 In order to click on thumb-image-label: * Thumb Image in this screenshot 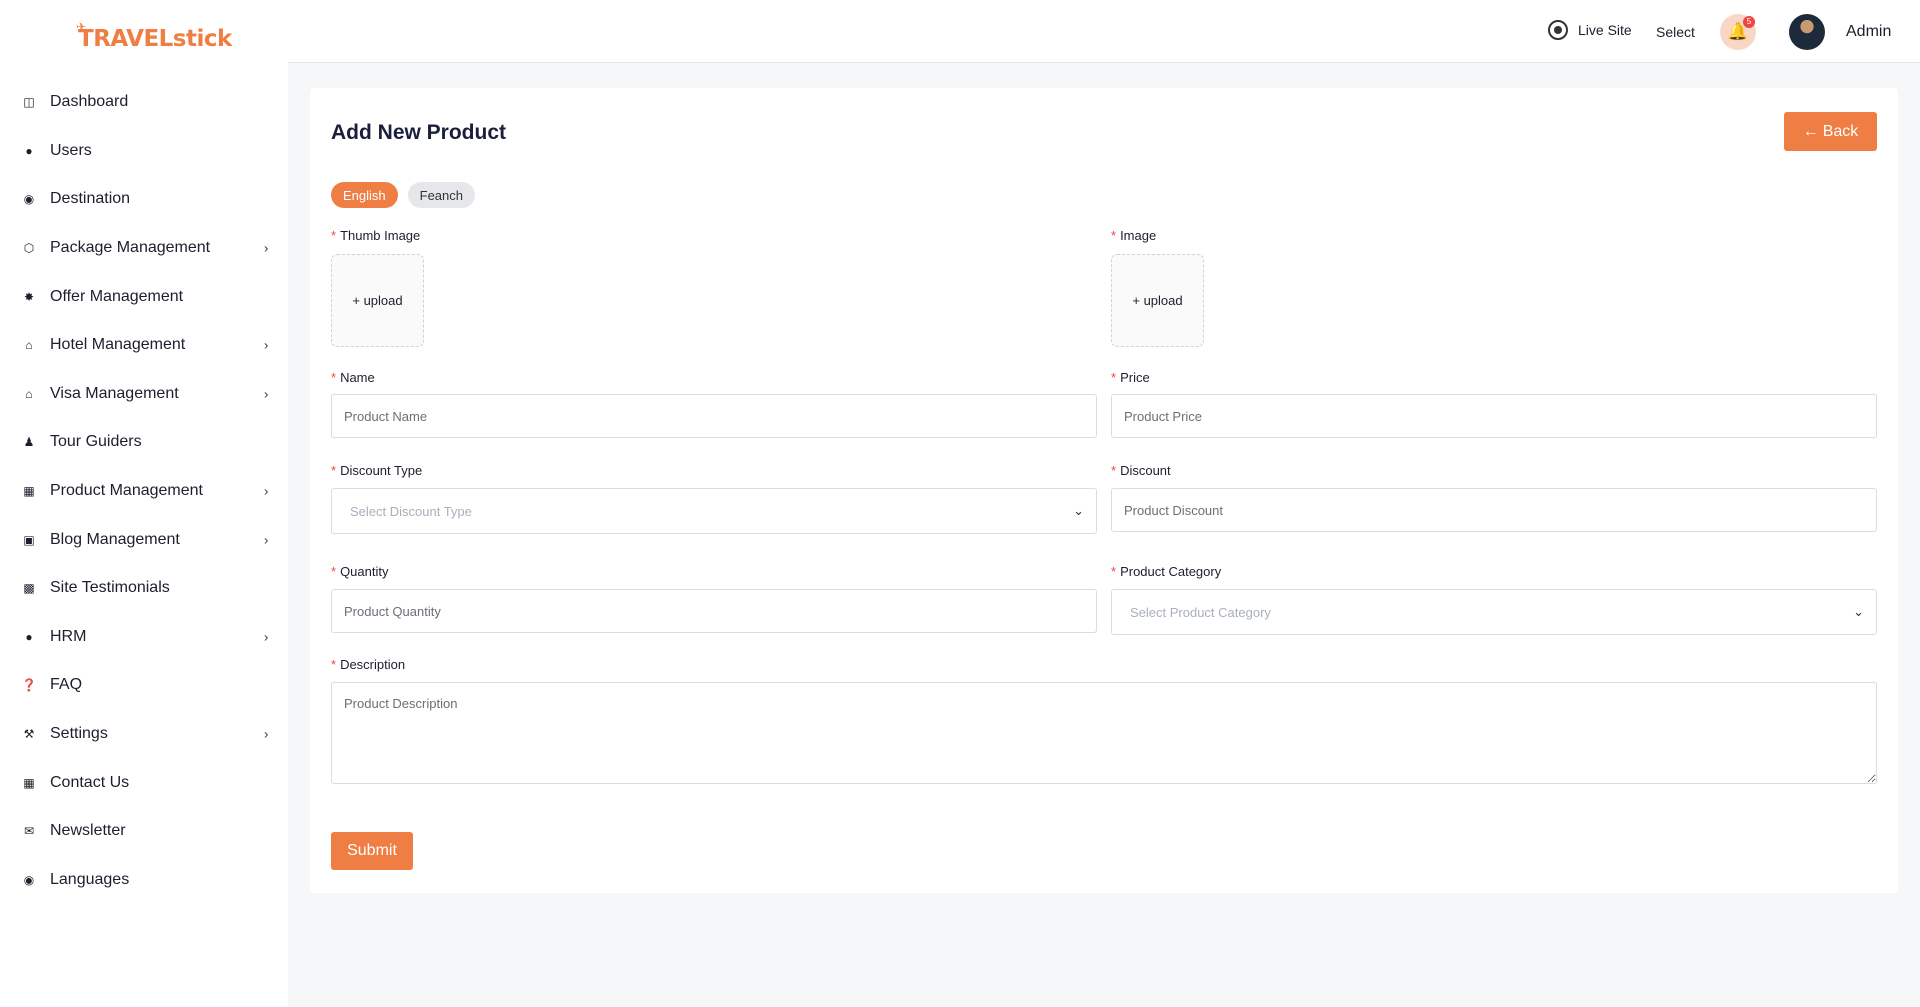, I will do `click(375, 235)`.